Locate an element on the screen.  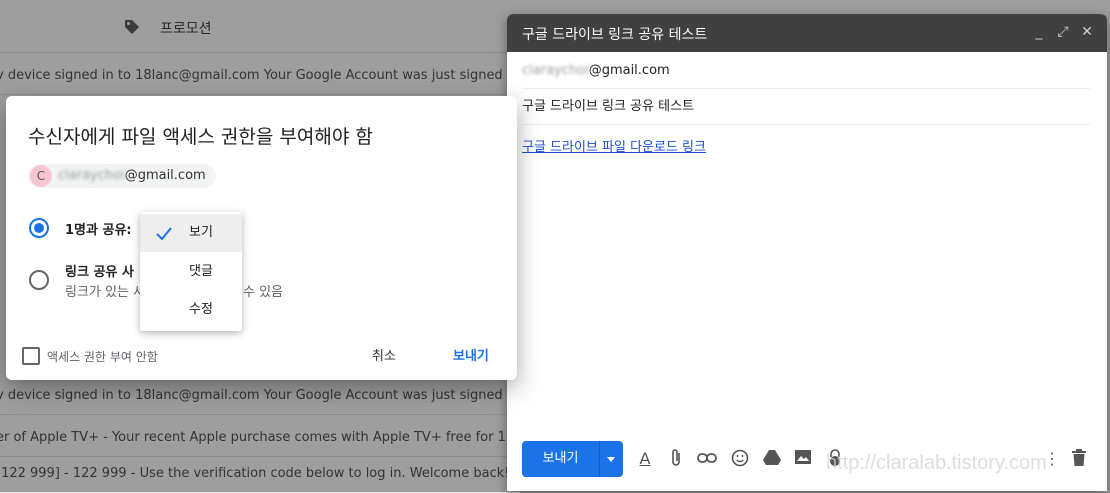
compose-header: 구글 드라이브 링크 공유 테스트 _ ⤢ ✕ is located at coordinates (807, 33).